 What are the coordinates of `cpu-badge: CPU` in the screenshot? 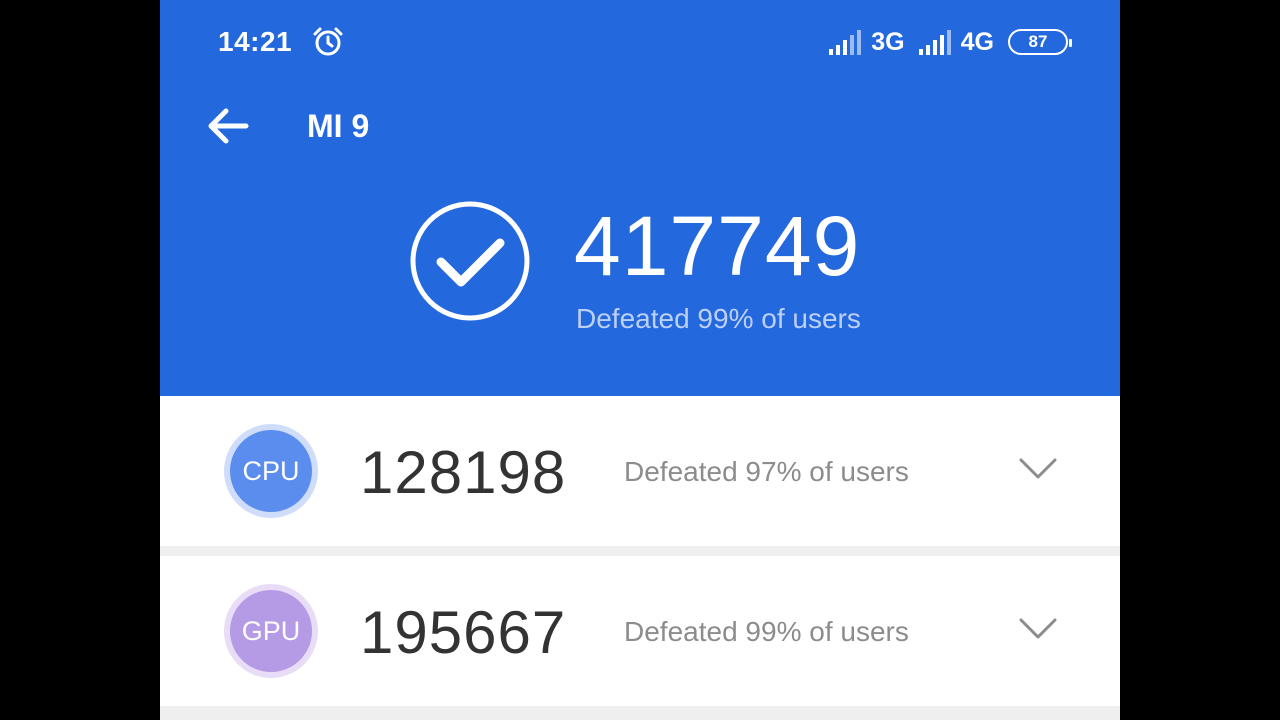 It's located at (271, 471).